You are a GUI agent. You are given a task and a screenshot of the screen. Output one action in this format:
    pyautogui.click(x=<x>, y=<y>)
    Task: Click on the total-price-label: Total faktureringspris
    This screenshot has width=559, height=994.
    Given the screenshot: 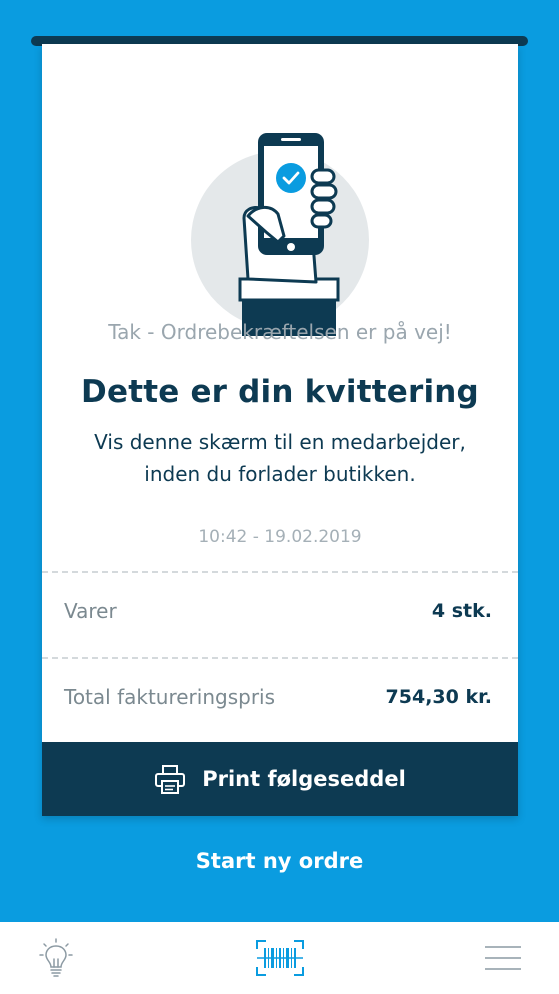 What is the action you would take?
    pyautogui.click(x=170, y=697)
    